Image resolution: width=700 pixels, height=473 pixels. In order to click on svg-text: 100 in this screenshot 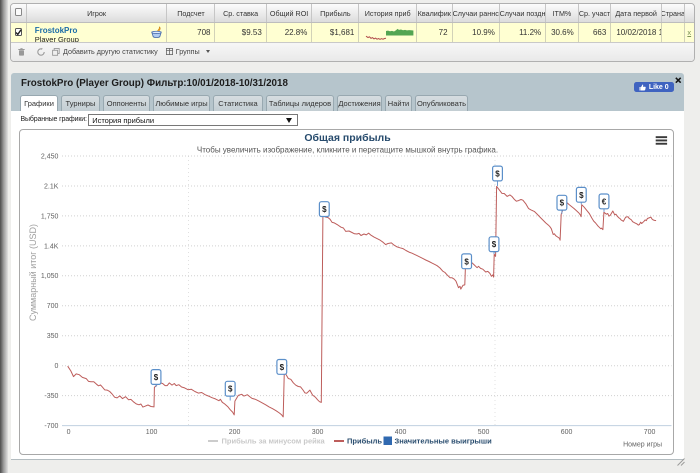, I will do `click(152, 432)`.